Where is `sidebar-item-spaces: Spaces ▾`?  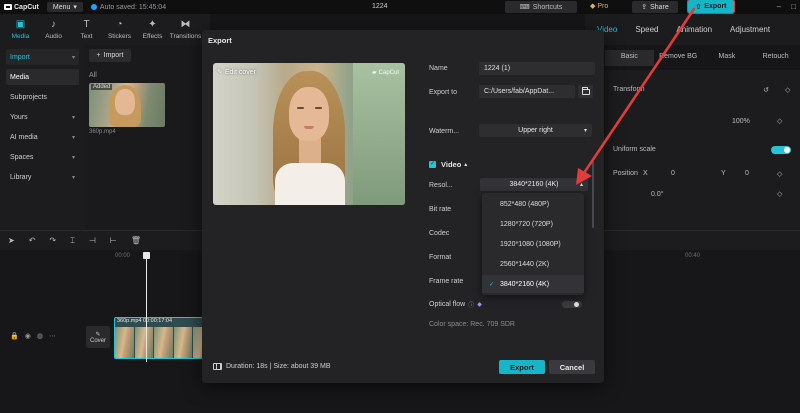
sidebar-item-spaces: Spaces ▾ is located at coordinates (42, 157).